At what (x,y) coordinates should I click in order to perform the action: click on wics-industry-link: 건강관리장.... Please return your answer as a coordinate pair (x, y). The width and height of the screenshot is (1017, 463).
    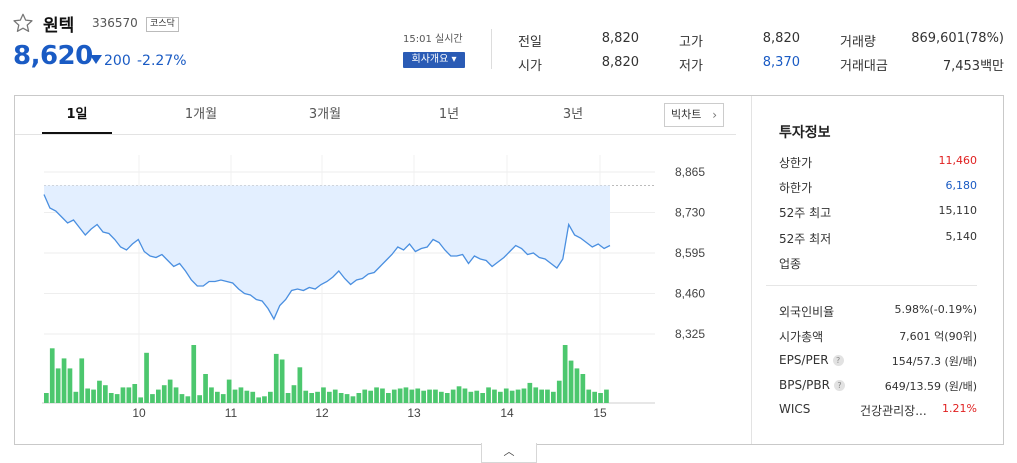
    Looking at the image, I should click on (893, 410).